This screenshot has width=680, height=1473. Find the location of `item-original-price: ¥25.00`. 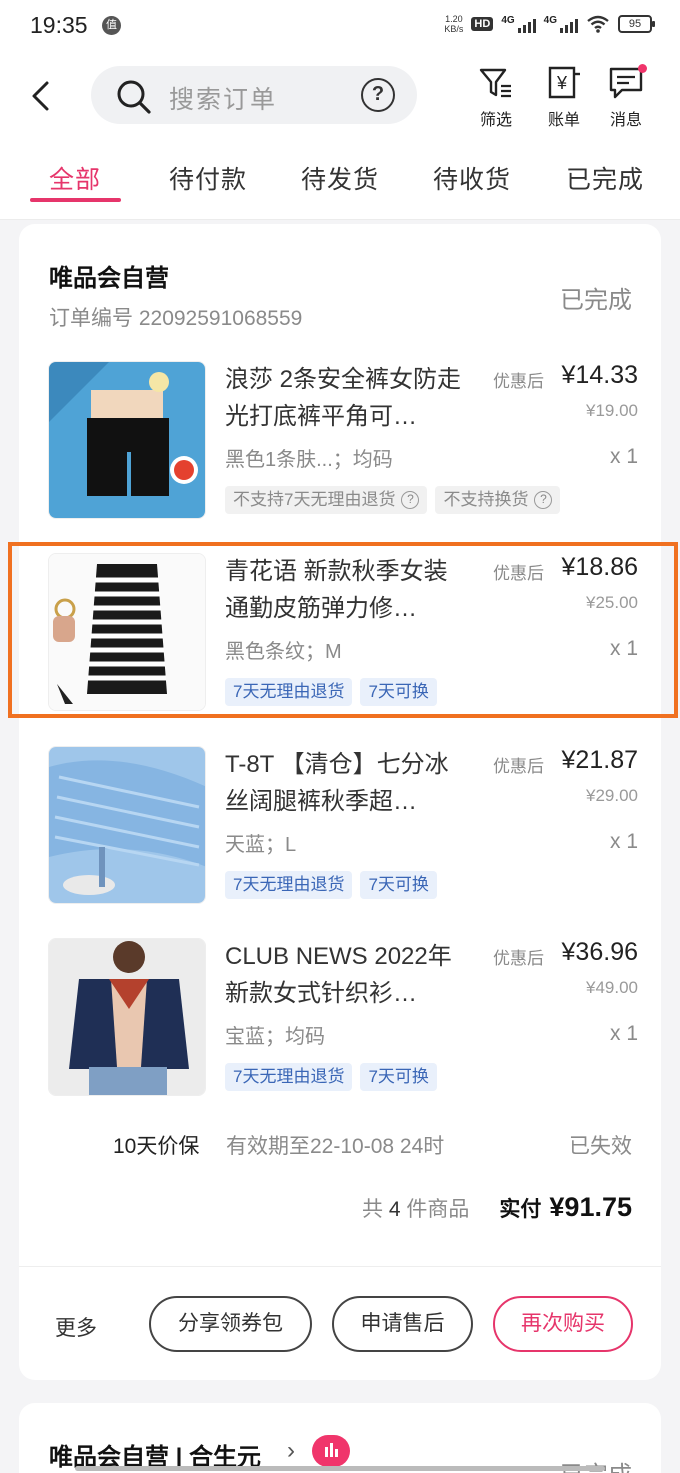

item-original-price: ¥25.00 is located at coordinates (612, 602).